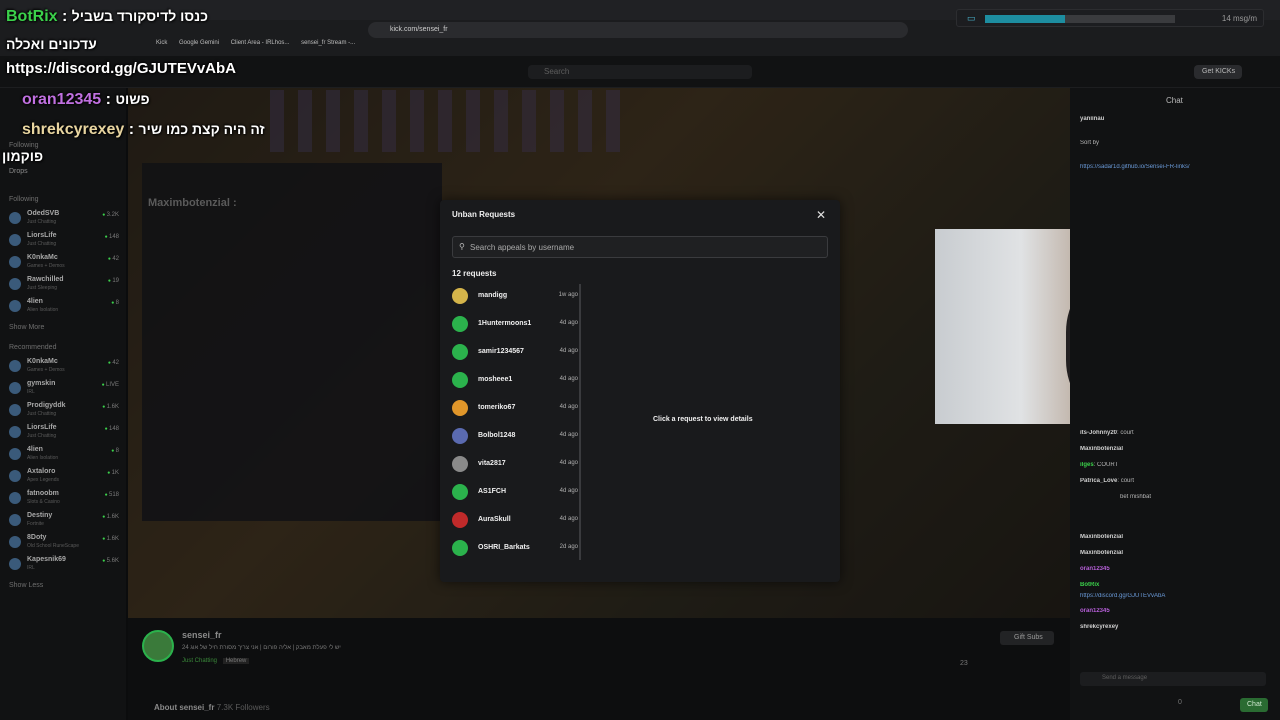 This screenshot has width=1280, height=720. What do you see at coordinates (192, 203) in the screenshot?
I see `background-echo: Maximbotenzial :` at bounding box center [192, 203].